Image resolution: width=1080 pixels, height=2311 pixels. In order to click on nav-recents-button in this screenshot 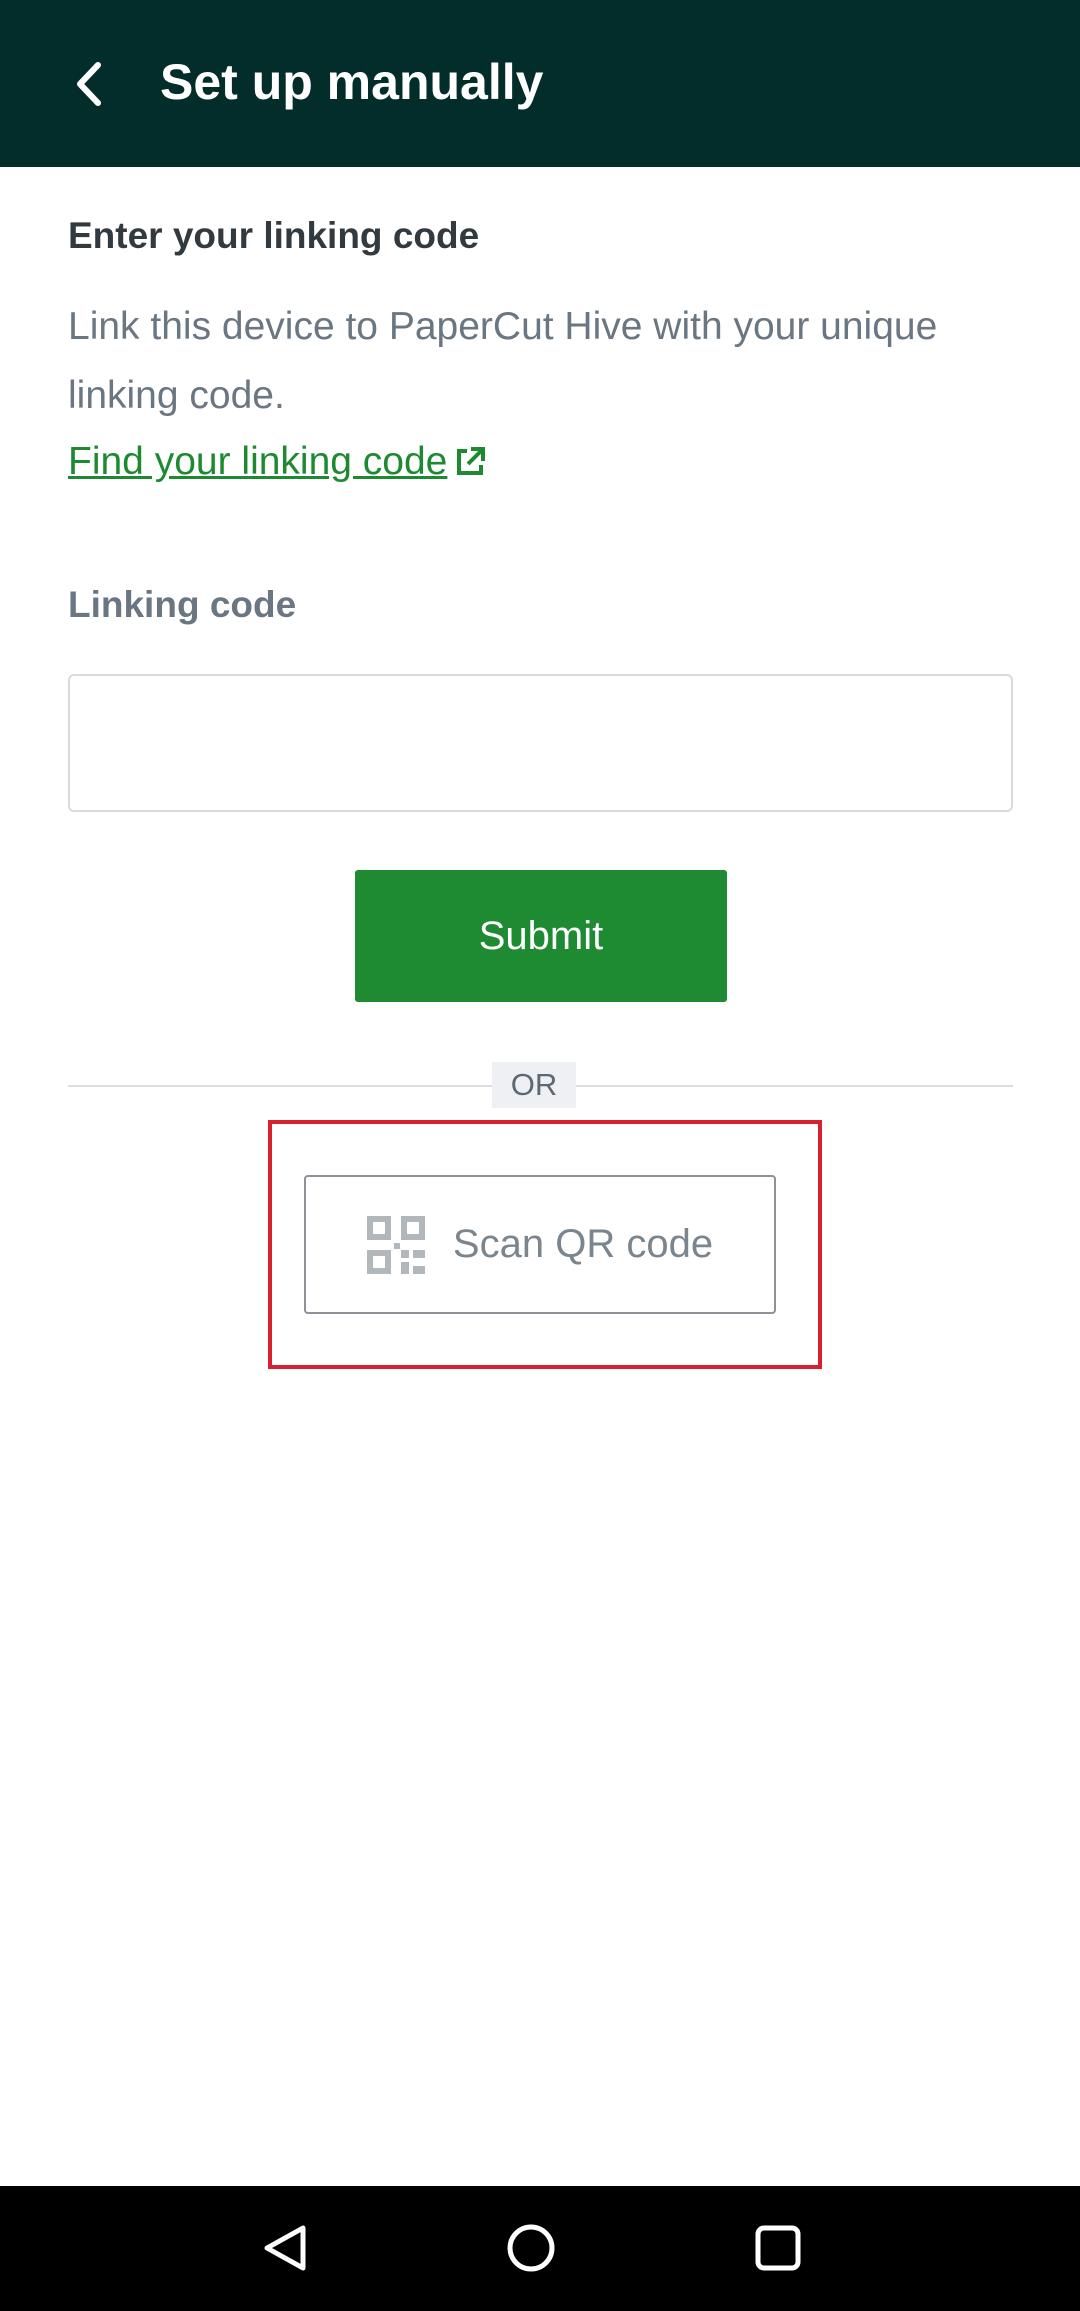, I will do `click(778, 2248)`.